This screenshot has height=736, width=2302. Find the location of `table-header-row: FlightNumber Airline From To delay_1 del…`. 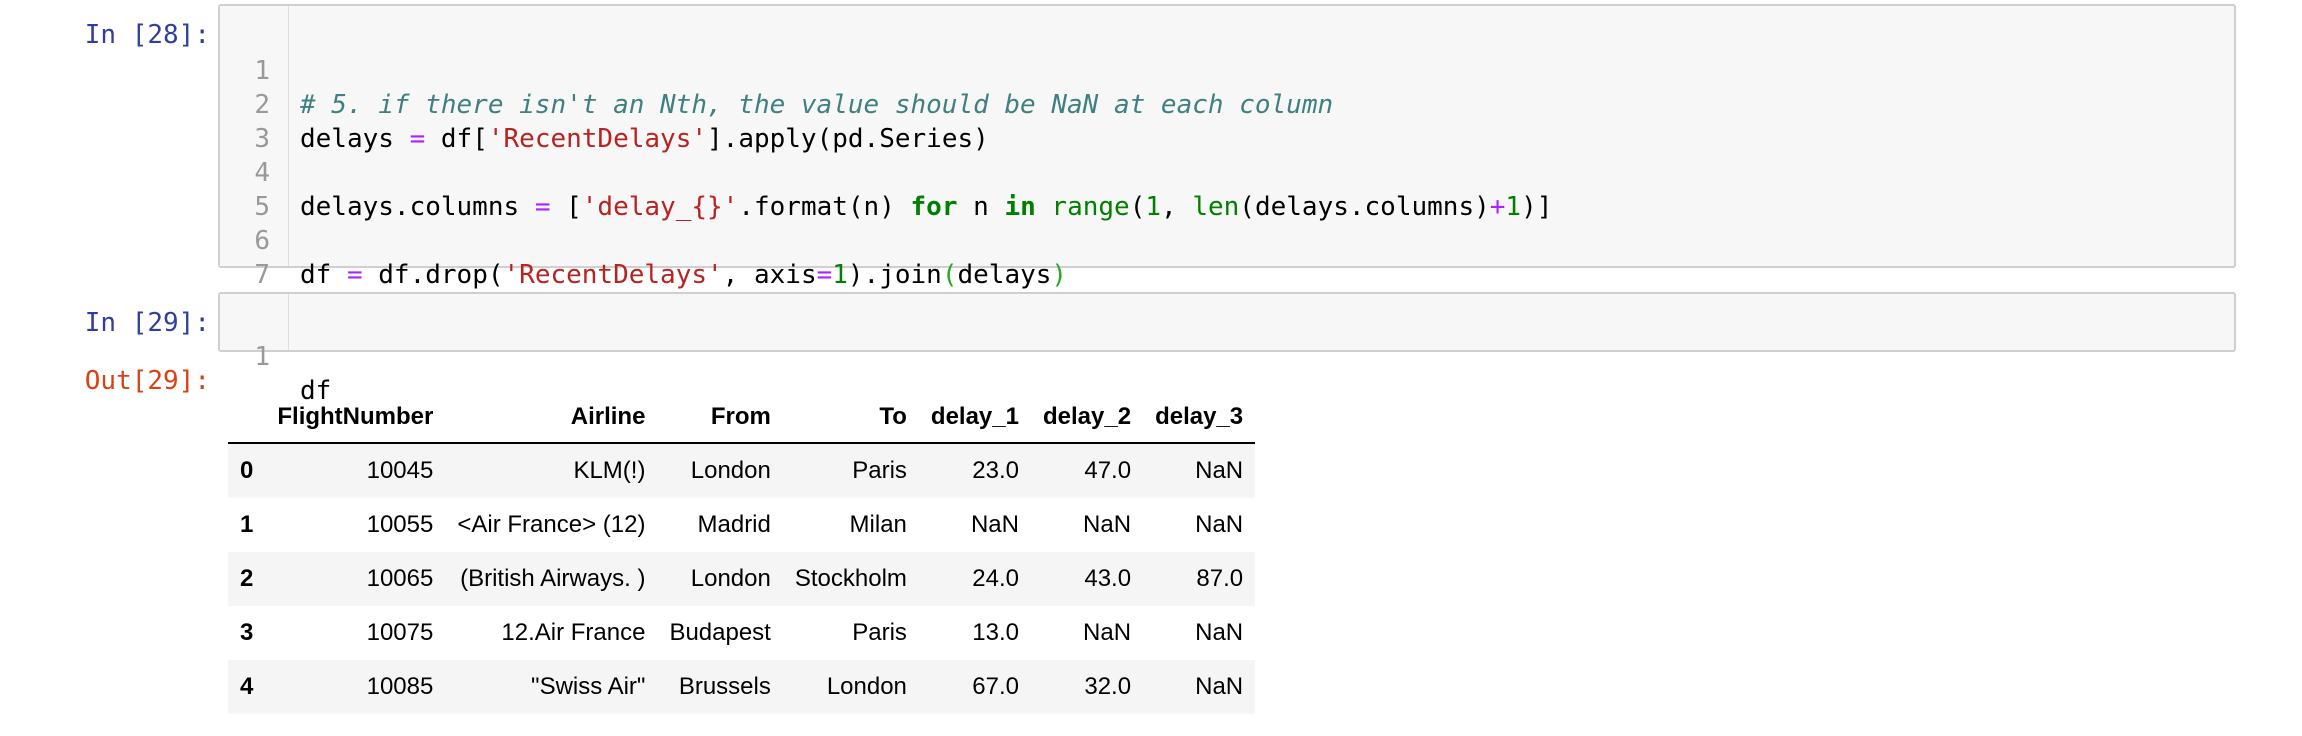

table-header-row: FlightNumber Airline From To delay_1 del… is located at coordinates (742, 418).